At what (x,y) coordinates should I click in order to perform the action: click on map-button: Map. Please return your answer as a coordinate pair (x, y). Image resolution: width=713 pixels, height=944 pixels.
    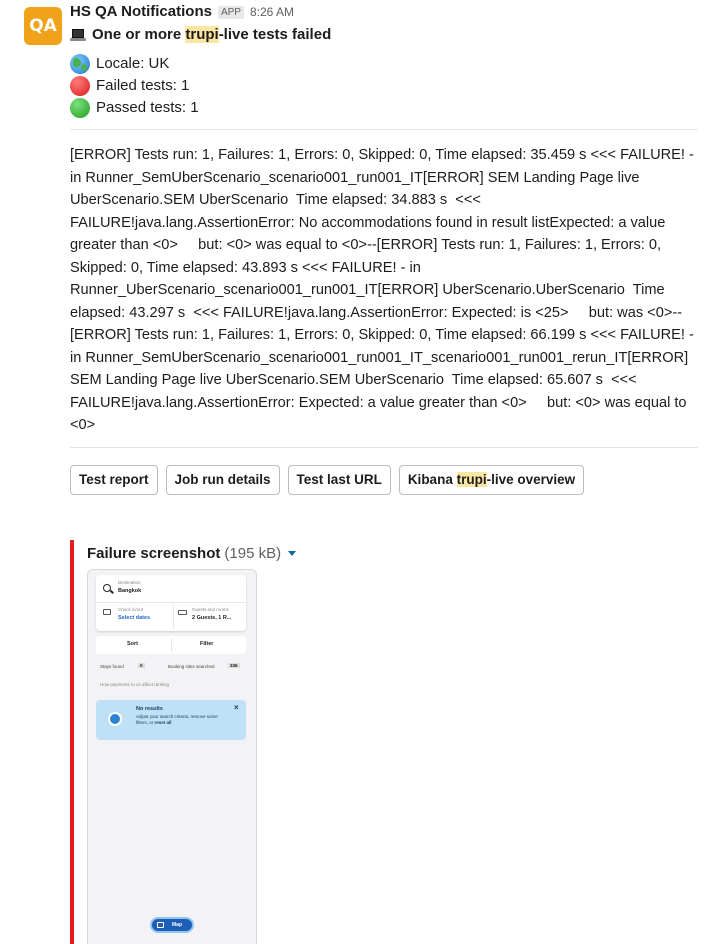
    Looking at the image, I should click on (172, 925).